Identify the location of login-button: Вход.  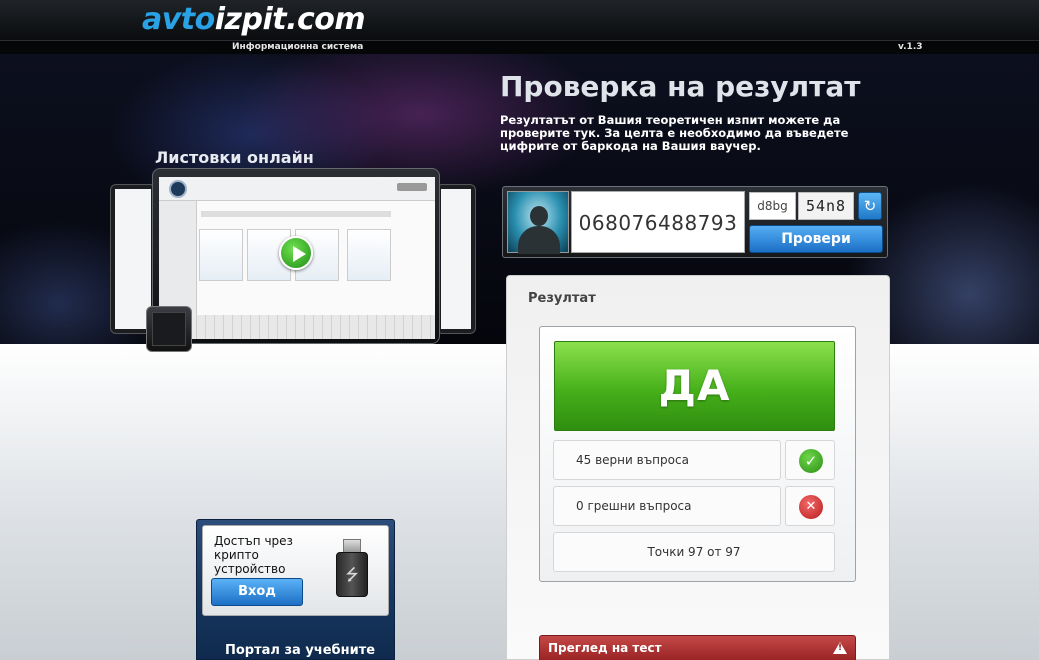
(257, 592).